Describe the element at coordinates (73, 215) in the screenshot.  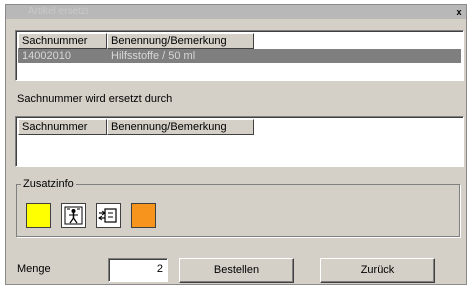
I see `person-table-icon` at that location.